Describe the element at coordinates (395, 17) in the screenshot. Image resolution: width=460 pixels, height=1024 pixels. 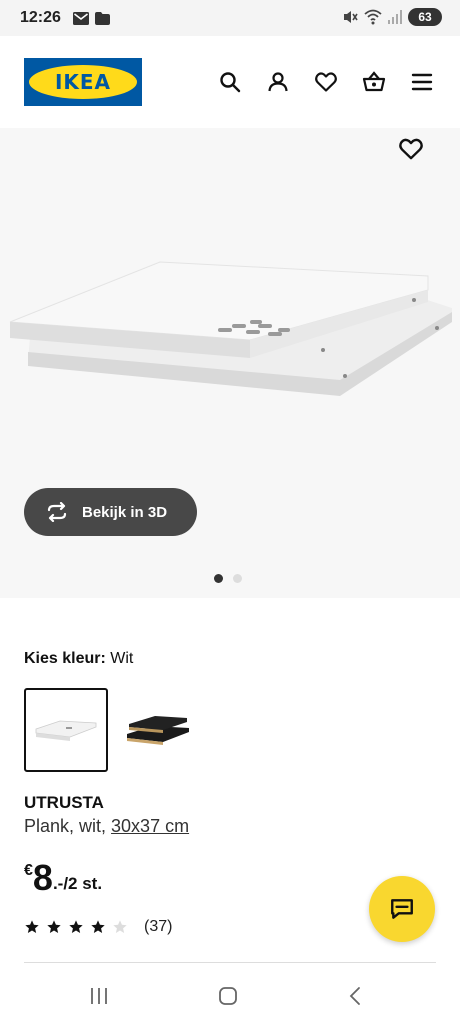
I see `signal-icon` at that location.